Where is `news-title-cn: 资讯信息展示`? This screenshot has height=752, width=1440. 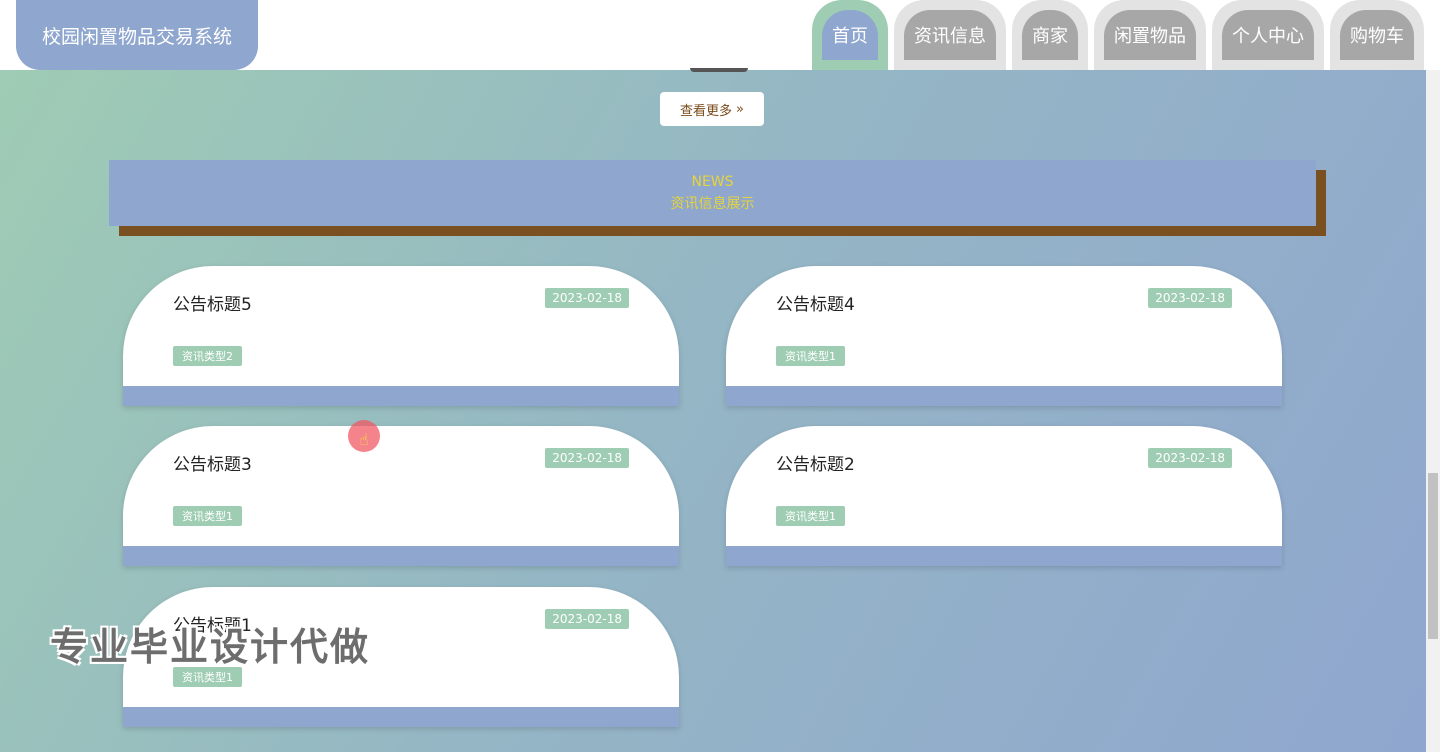 news-title-cn: 资讯信息展示 is located at coordinates (712, 204).